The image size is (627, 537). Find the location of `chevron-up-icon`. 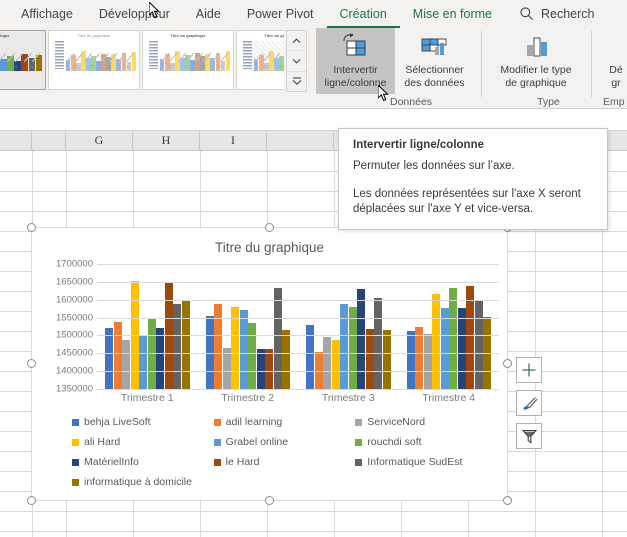

chevron-up-icon is located at coordinates (296, 40).